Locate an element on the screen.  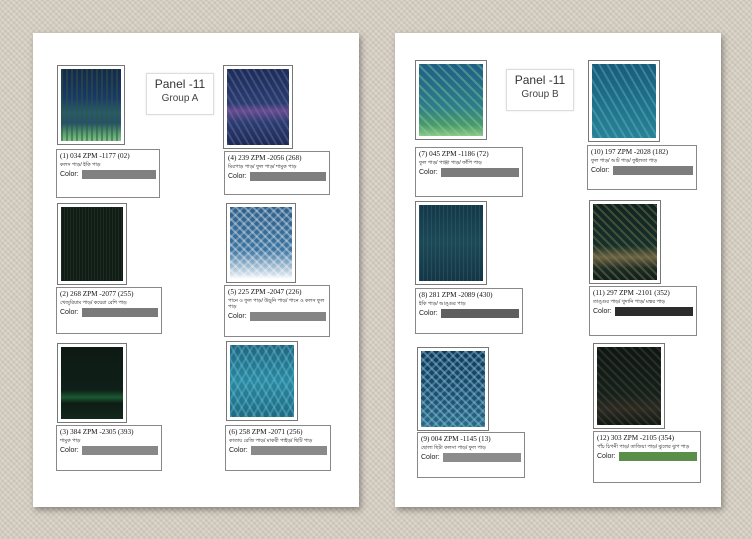
item-code: (2) 268 ZPM -2077 (255) is located at coordinates (97, 294).